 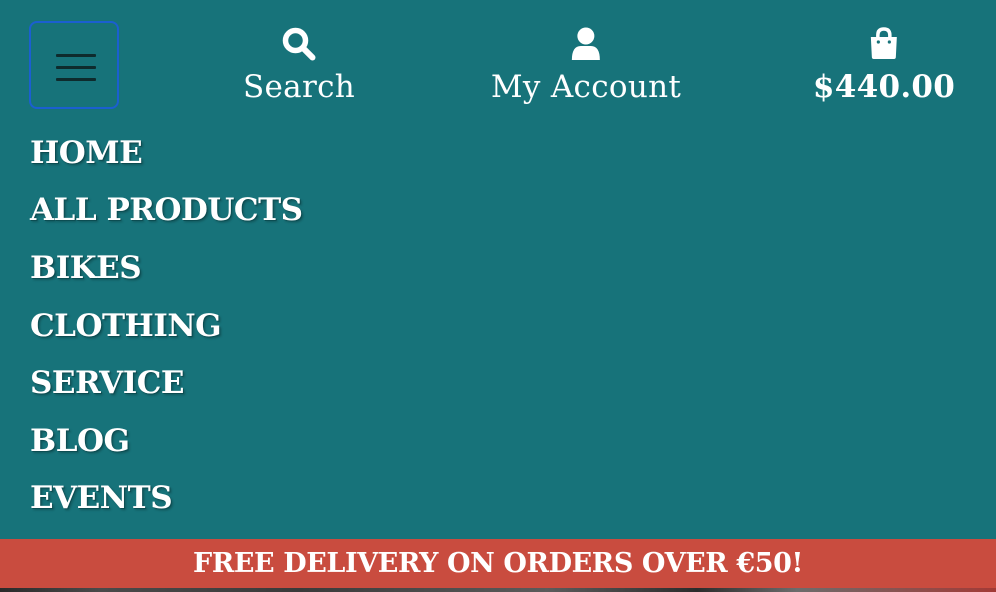 I want to click on search-link: Search, so click(x=299, y=65).